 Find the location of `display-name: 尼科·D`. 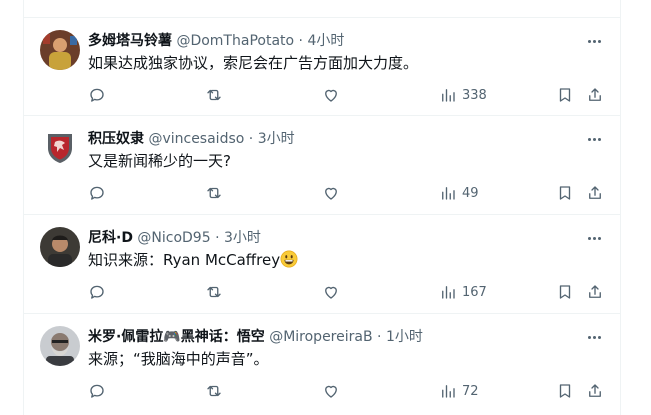

display-name: 尼科·D is located at coordinates (110, 238).